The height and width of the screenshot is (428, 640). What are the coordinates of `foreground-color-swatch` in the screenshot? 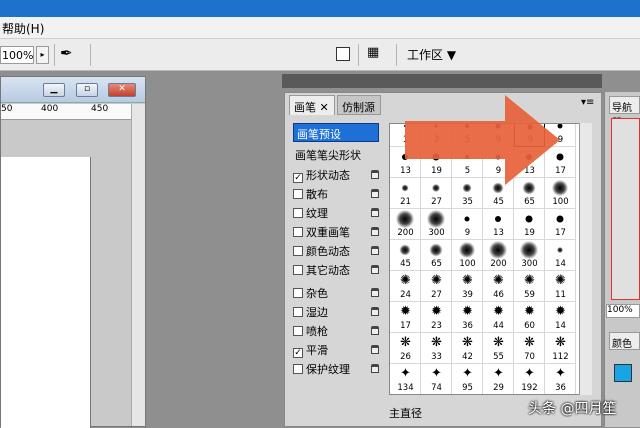 It's located at (623, 373).